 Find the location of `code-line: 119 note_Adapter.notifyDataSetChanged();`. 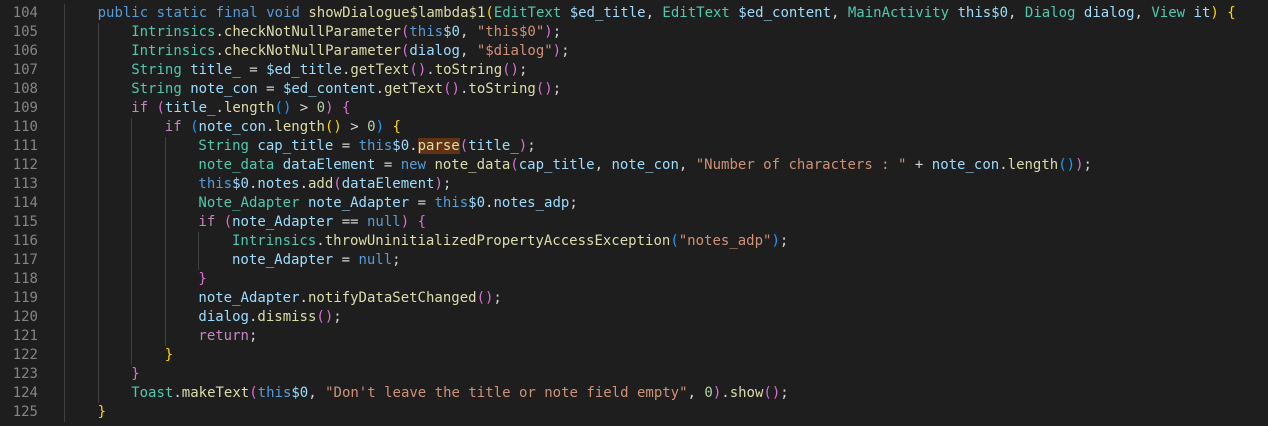

code-line: 119 note_Adapter.notifyDataSetChanged(); is located at coordinates (634, 298).